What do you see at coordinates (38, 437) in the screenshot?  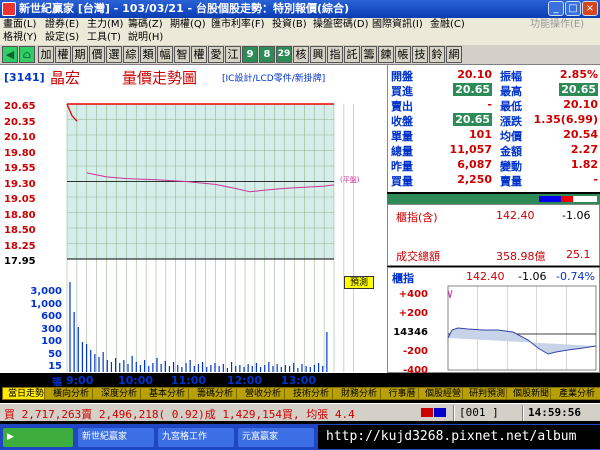 I see `start-button: ▶` at bounding box center [38, 437].